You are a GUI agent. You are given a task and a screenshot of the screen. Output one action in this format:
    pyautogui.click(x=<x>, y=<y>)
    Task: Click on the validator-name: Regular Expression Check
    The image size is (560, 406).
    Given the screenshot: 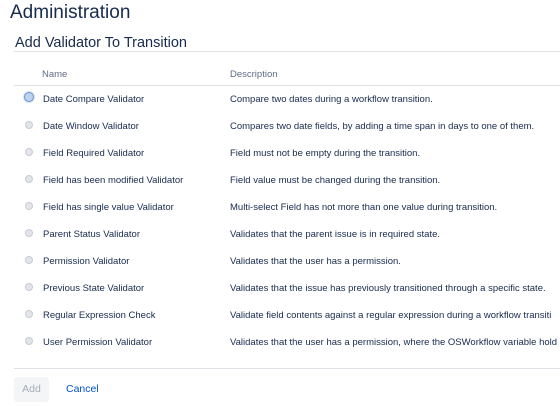 What is the action you would take?
    pyautogui.click(x=99, y=315)
    